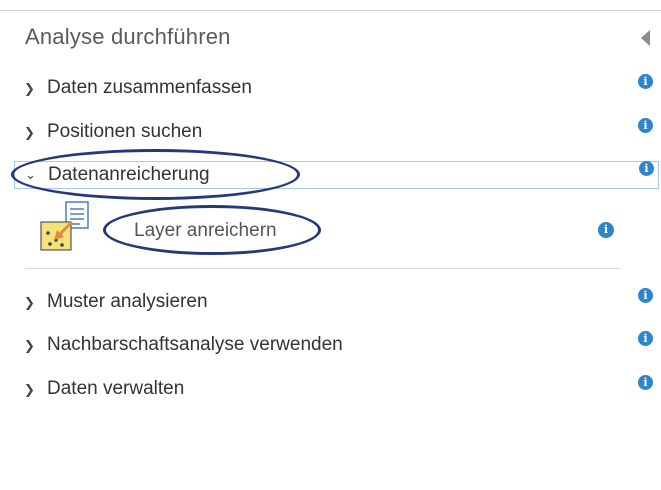 The height and width of the screenshot is (490, 661). I want to click on category-nachbarschaftsanalyse-verwenden: ❯ Nachbarschaftsanalyse verwenden i, so click(336, 346).